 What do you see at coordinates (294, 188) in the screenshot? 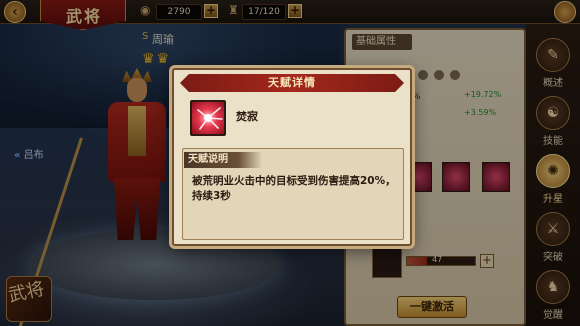
I see `talent-description: 被荒明业火击中的目标受到伤害提高20%，持续3秒` at bounding box center [294, 188].